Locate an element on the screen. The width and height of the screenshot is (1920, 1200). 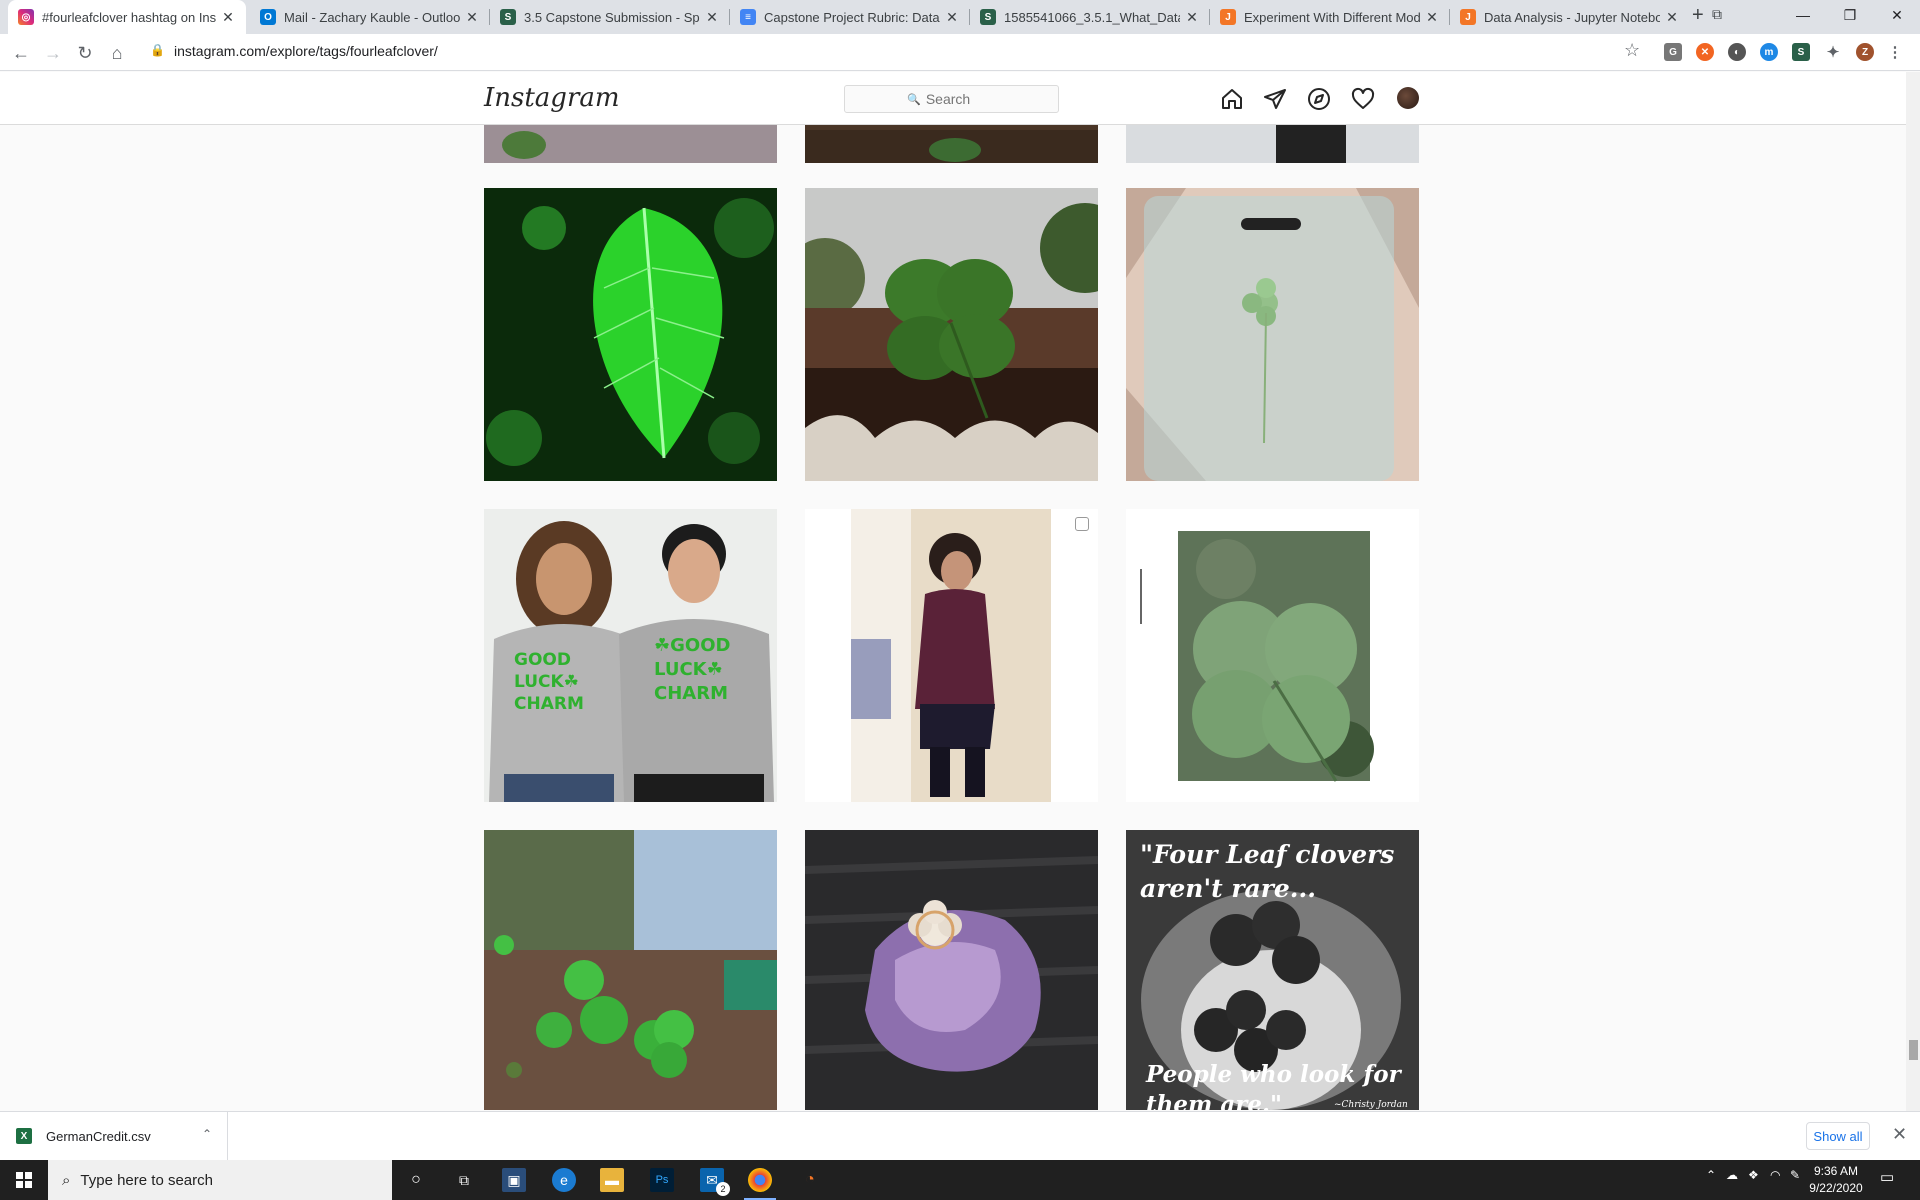
tab-title: 1585541066_3.5.1_What_Data_to is located at coordinates (1092, 17).